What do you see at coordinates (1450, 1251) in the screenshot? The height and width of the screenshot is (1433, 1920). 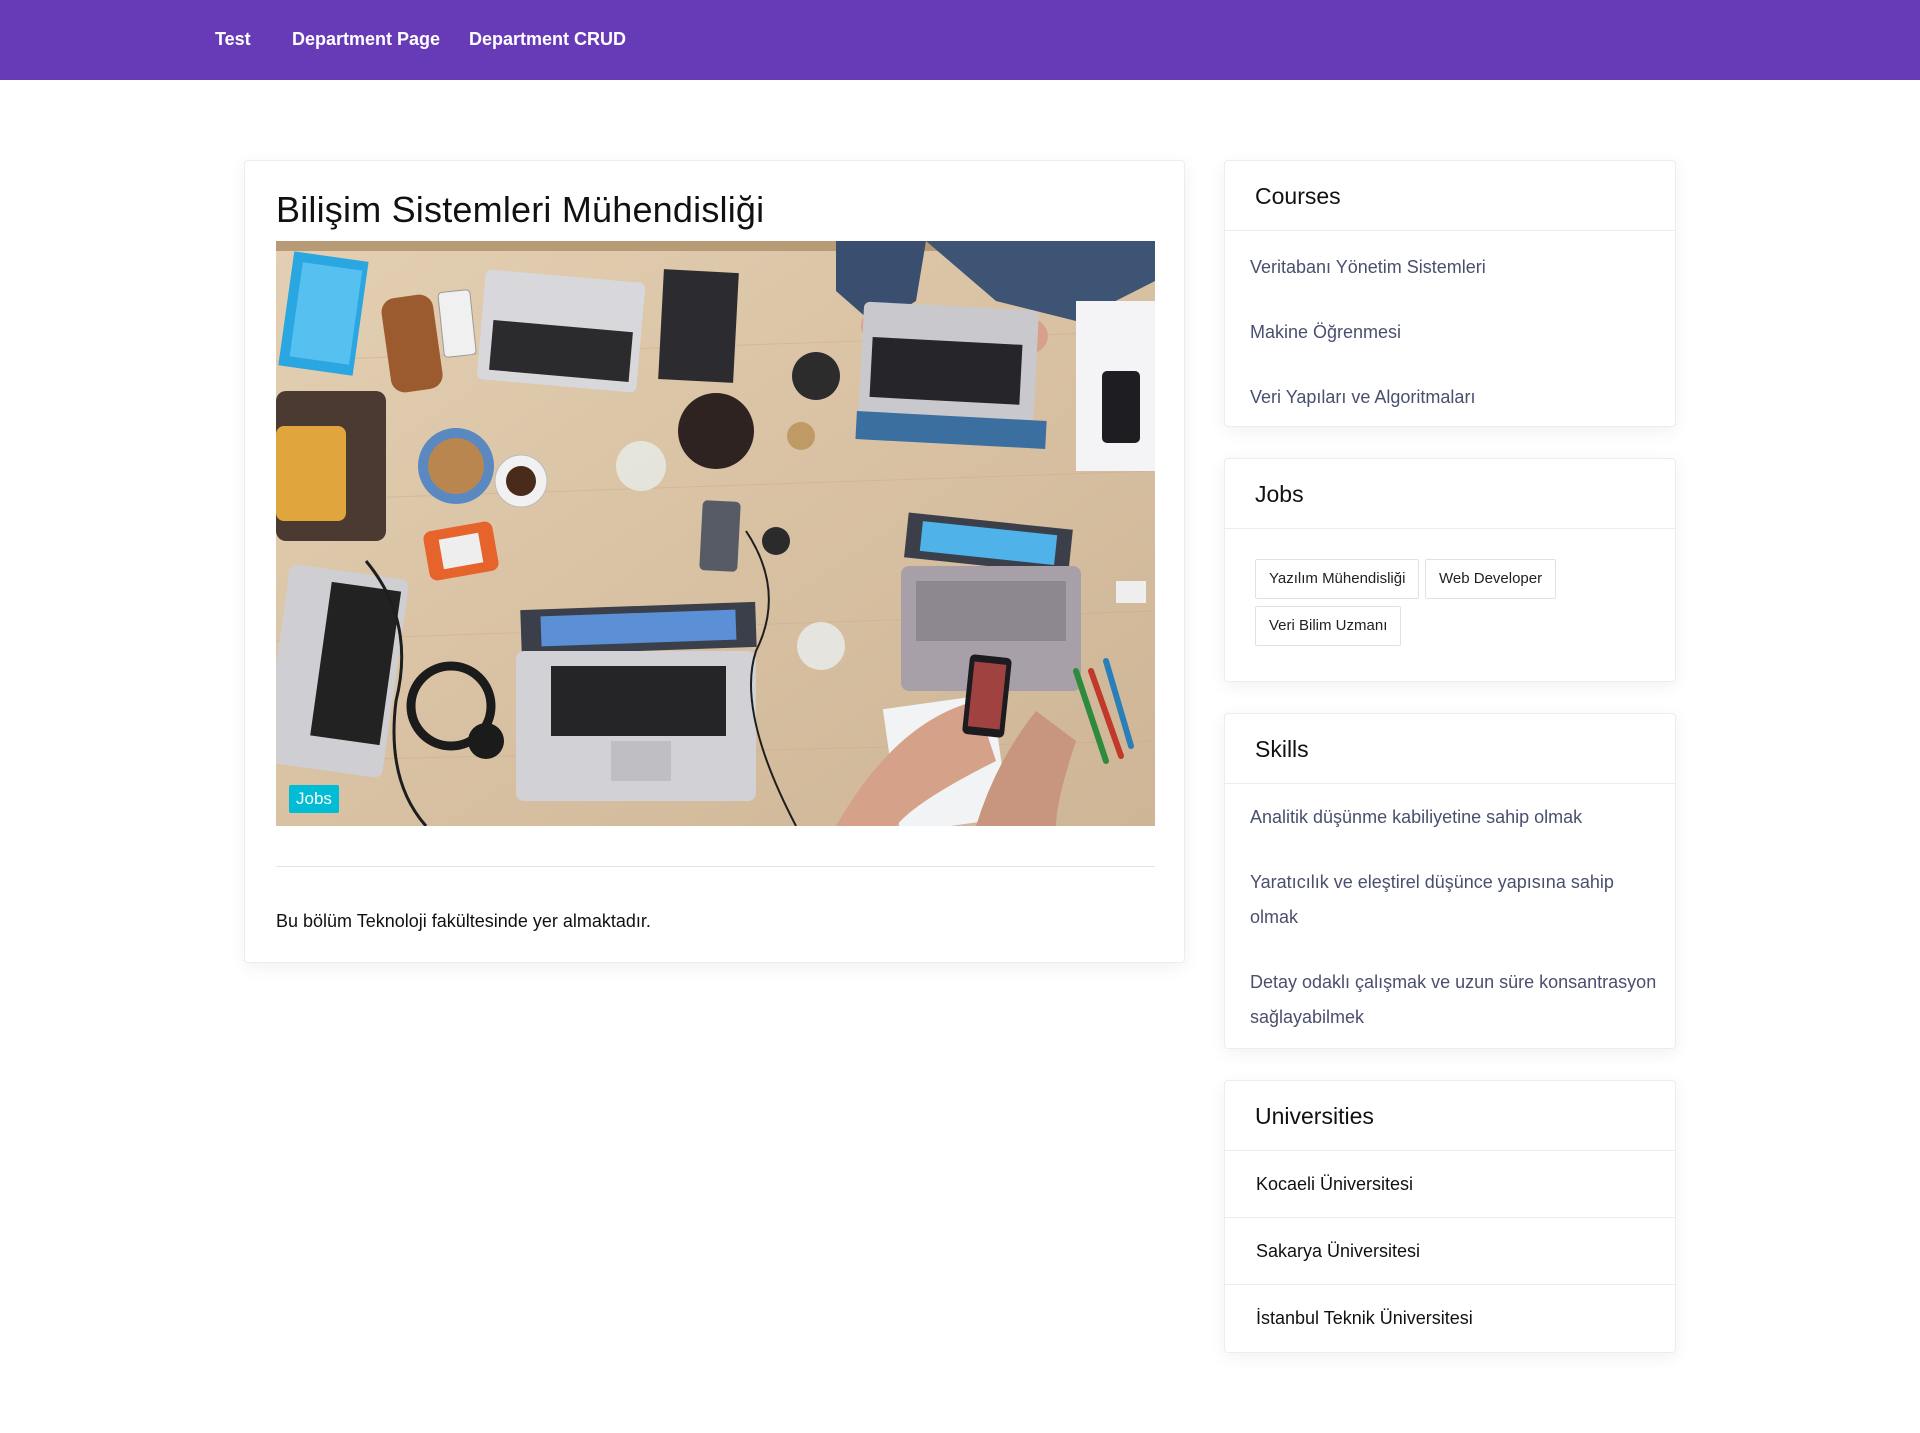 I see `university-list-item: Sakarya Üniversitesi` at bounding box center [1450, 1251].